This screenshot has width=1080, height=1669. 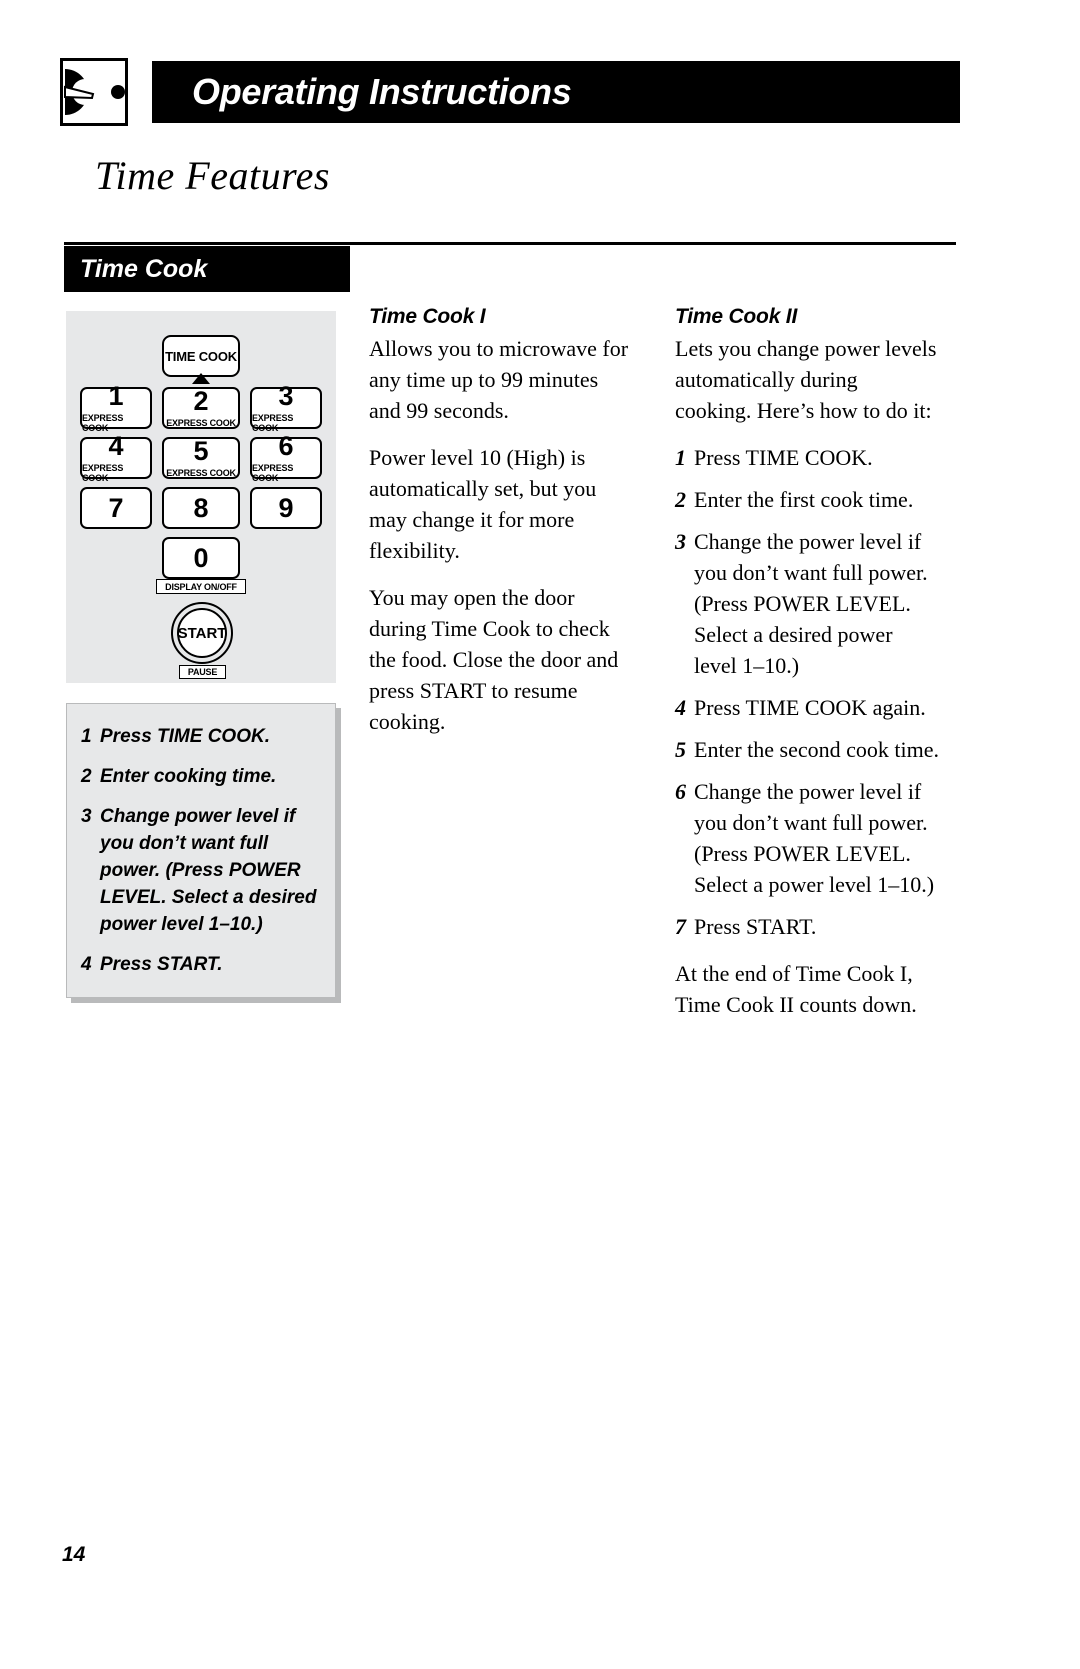 I want to click on chapter-title: Time Features, so click(x=212, y=175).